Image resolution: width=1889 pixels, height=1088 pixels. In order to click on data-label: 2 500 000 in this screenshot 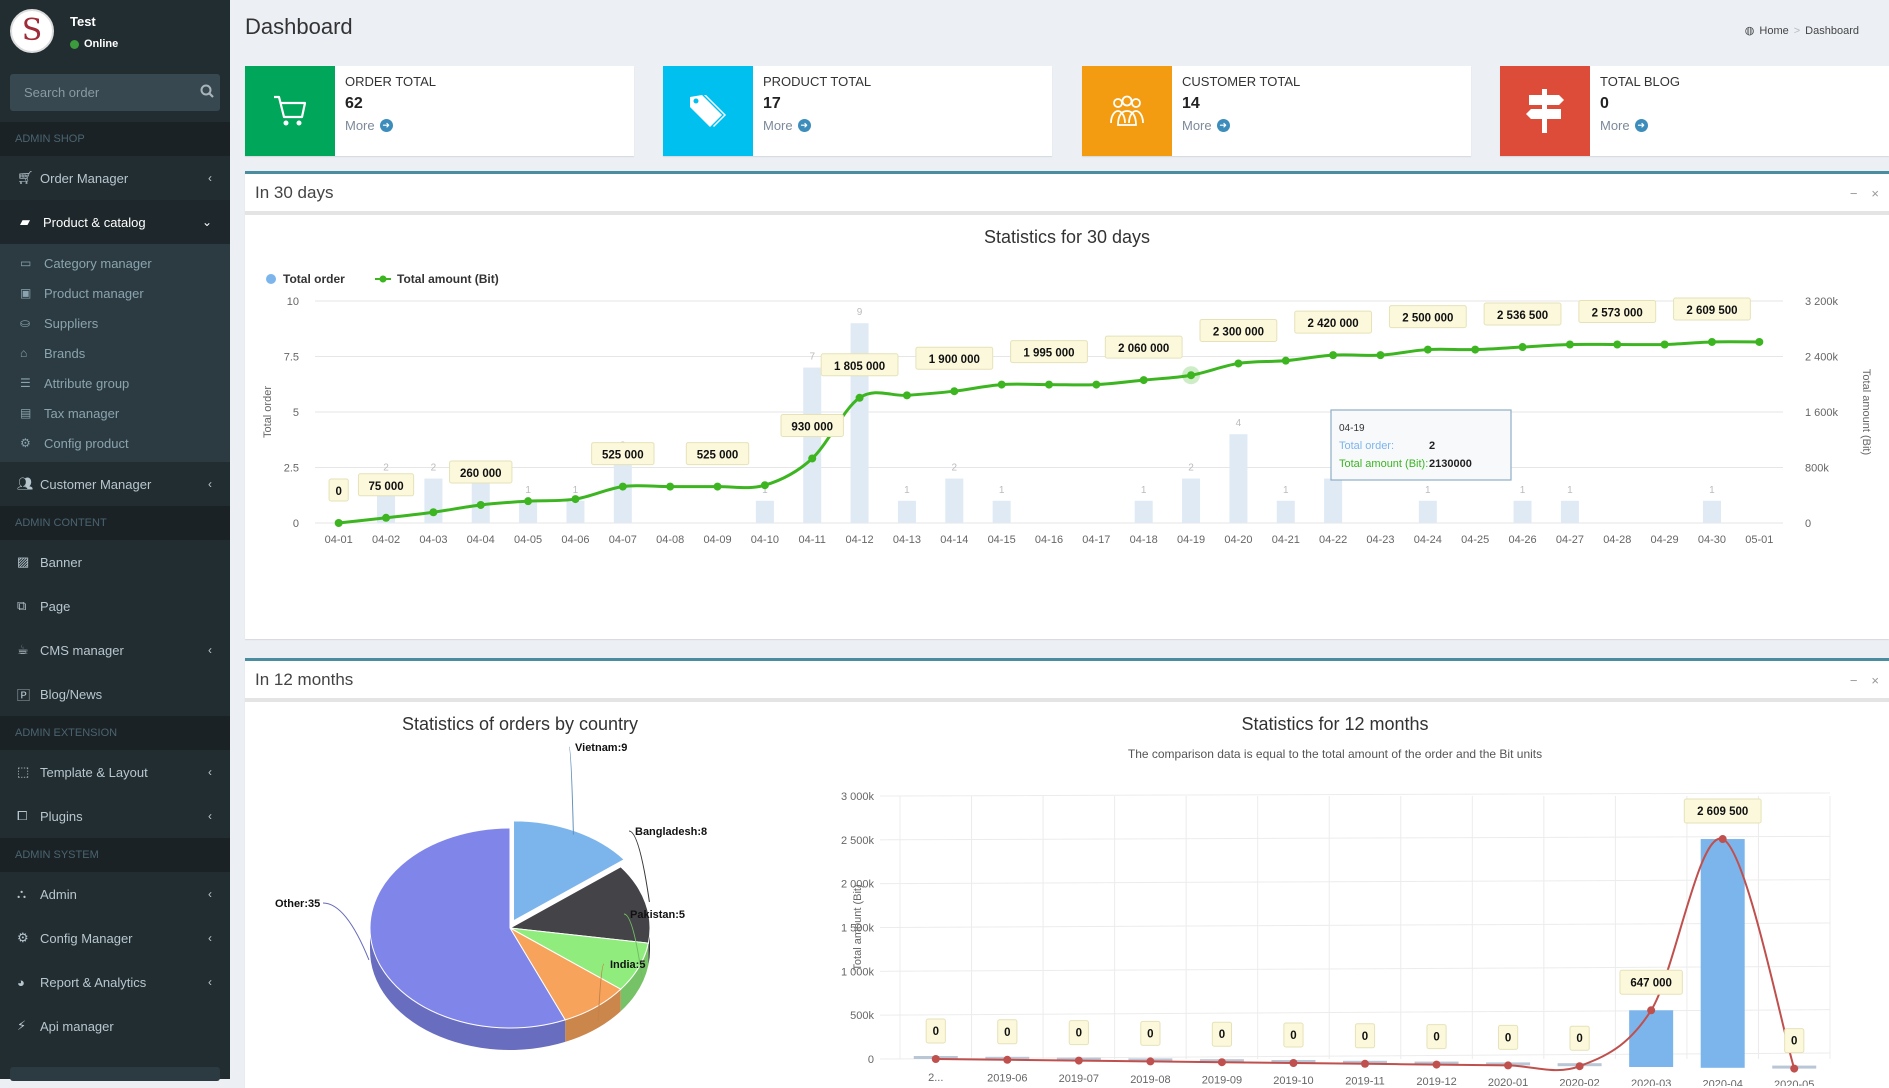, I will do `click(1427, 319)`.